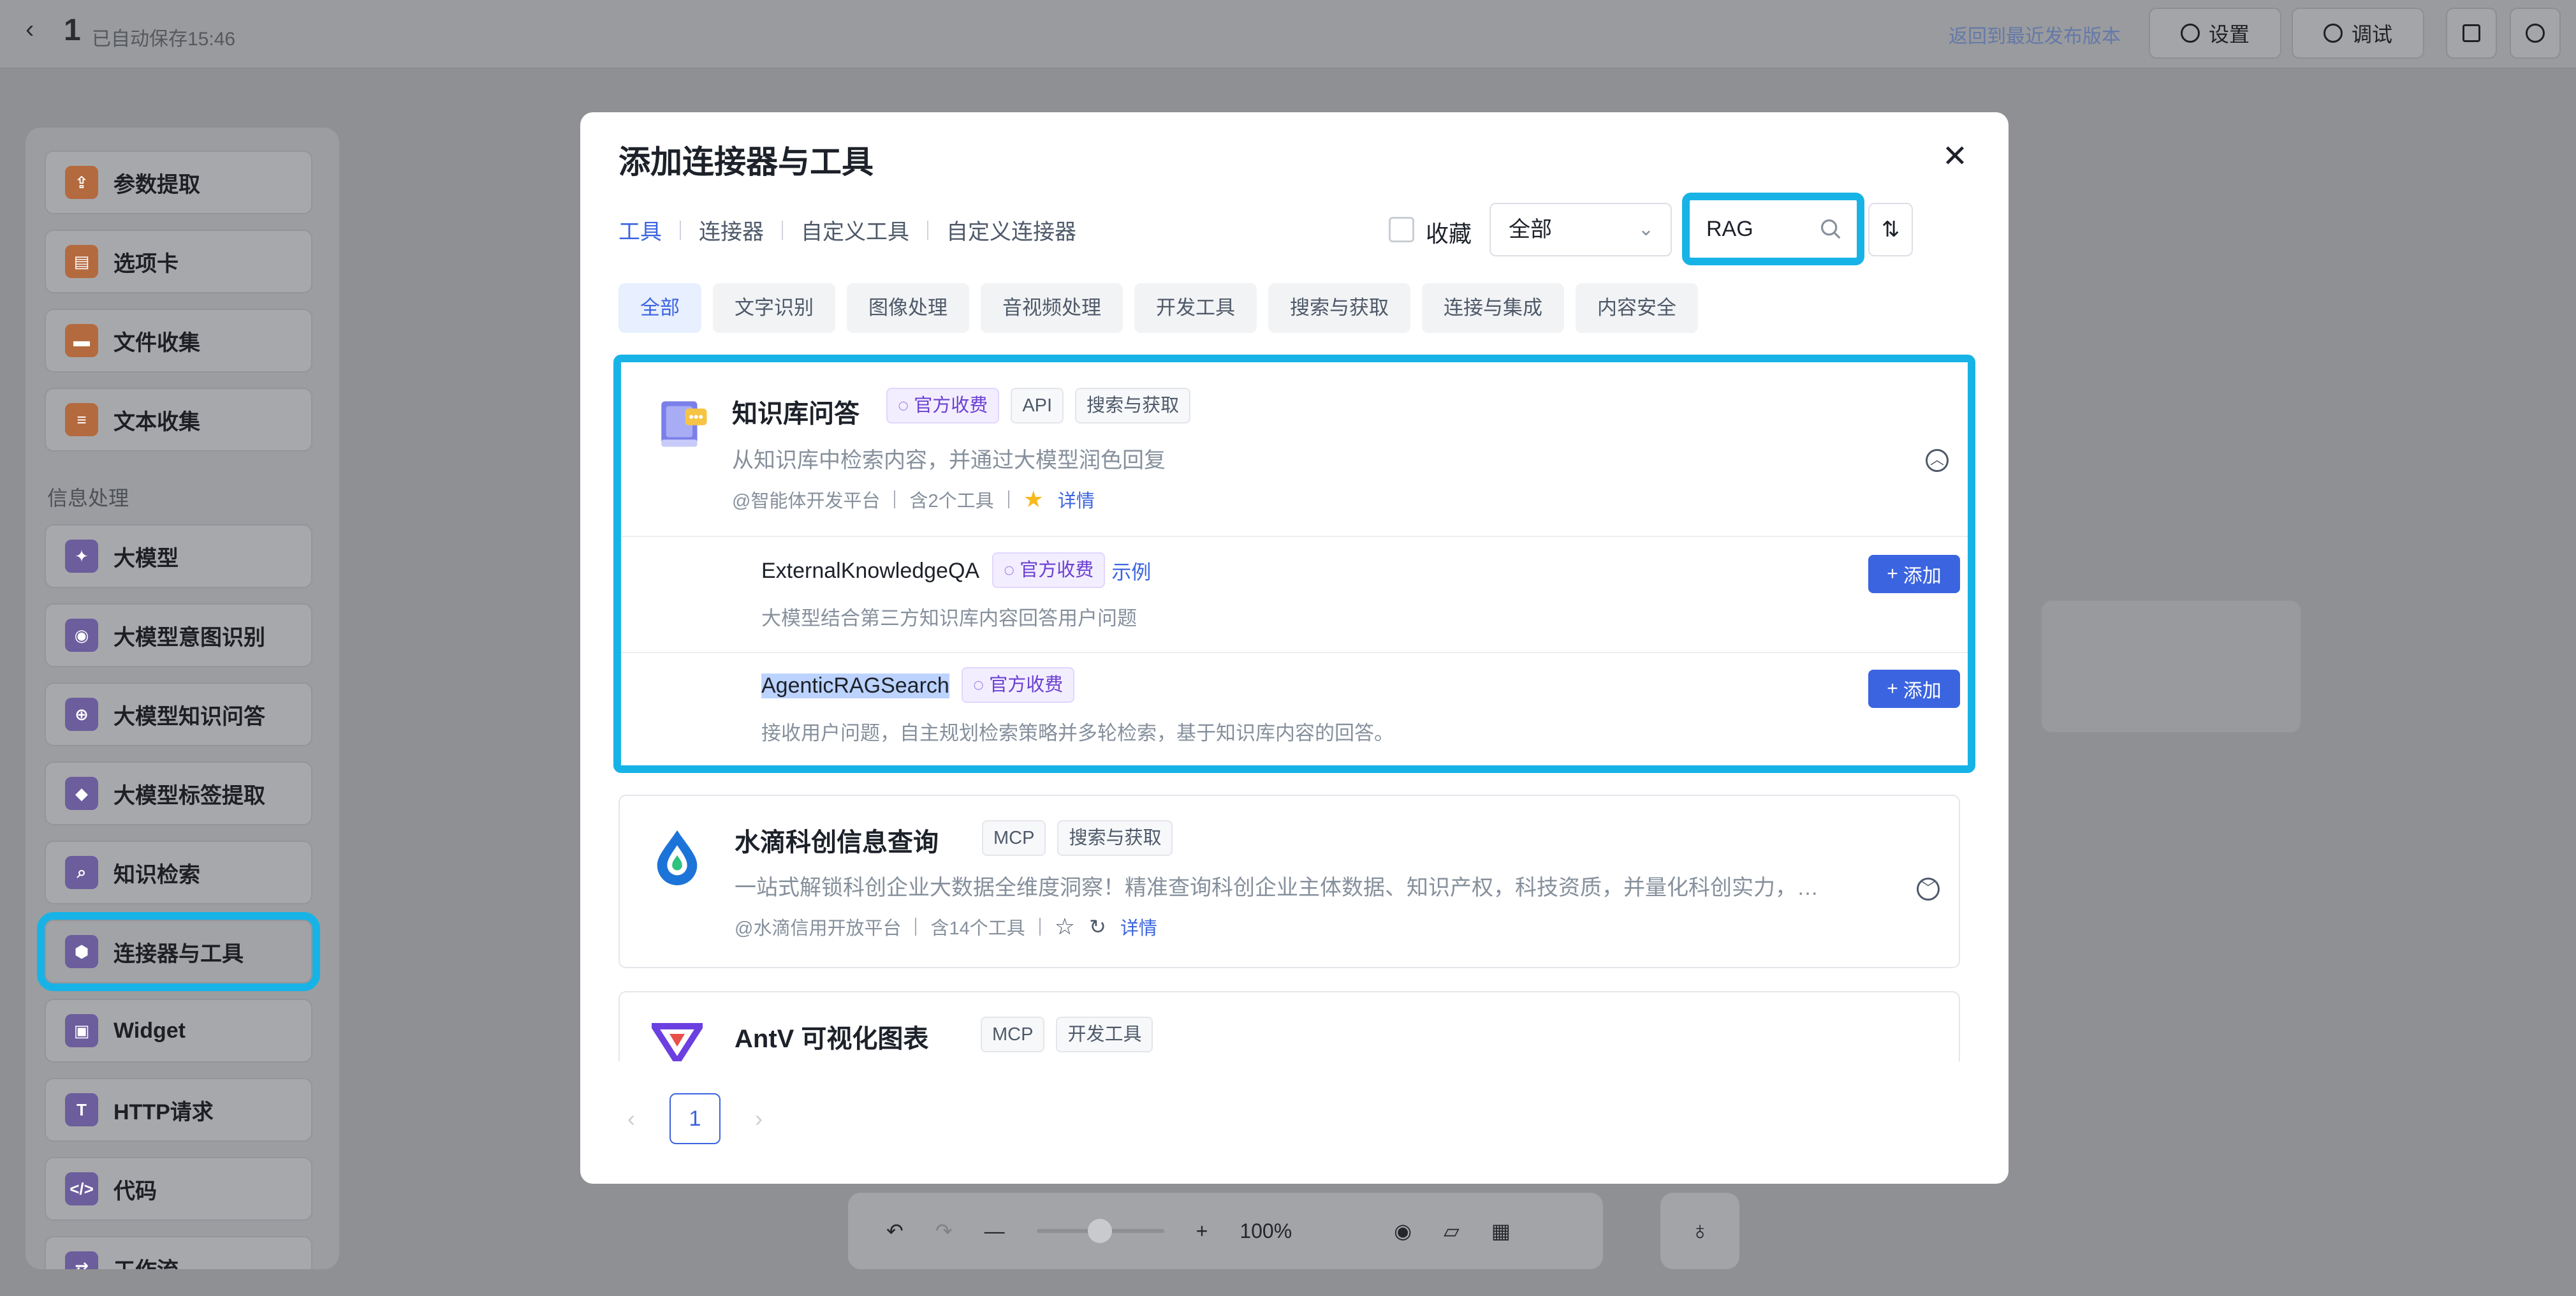  I want to click on sidebar-item-intent: ◉ 大模型意图识别, so click(178, 635).